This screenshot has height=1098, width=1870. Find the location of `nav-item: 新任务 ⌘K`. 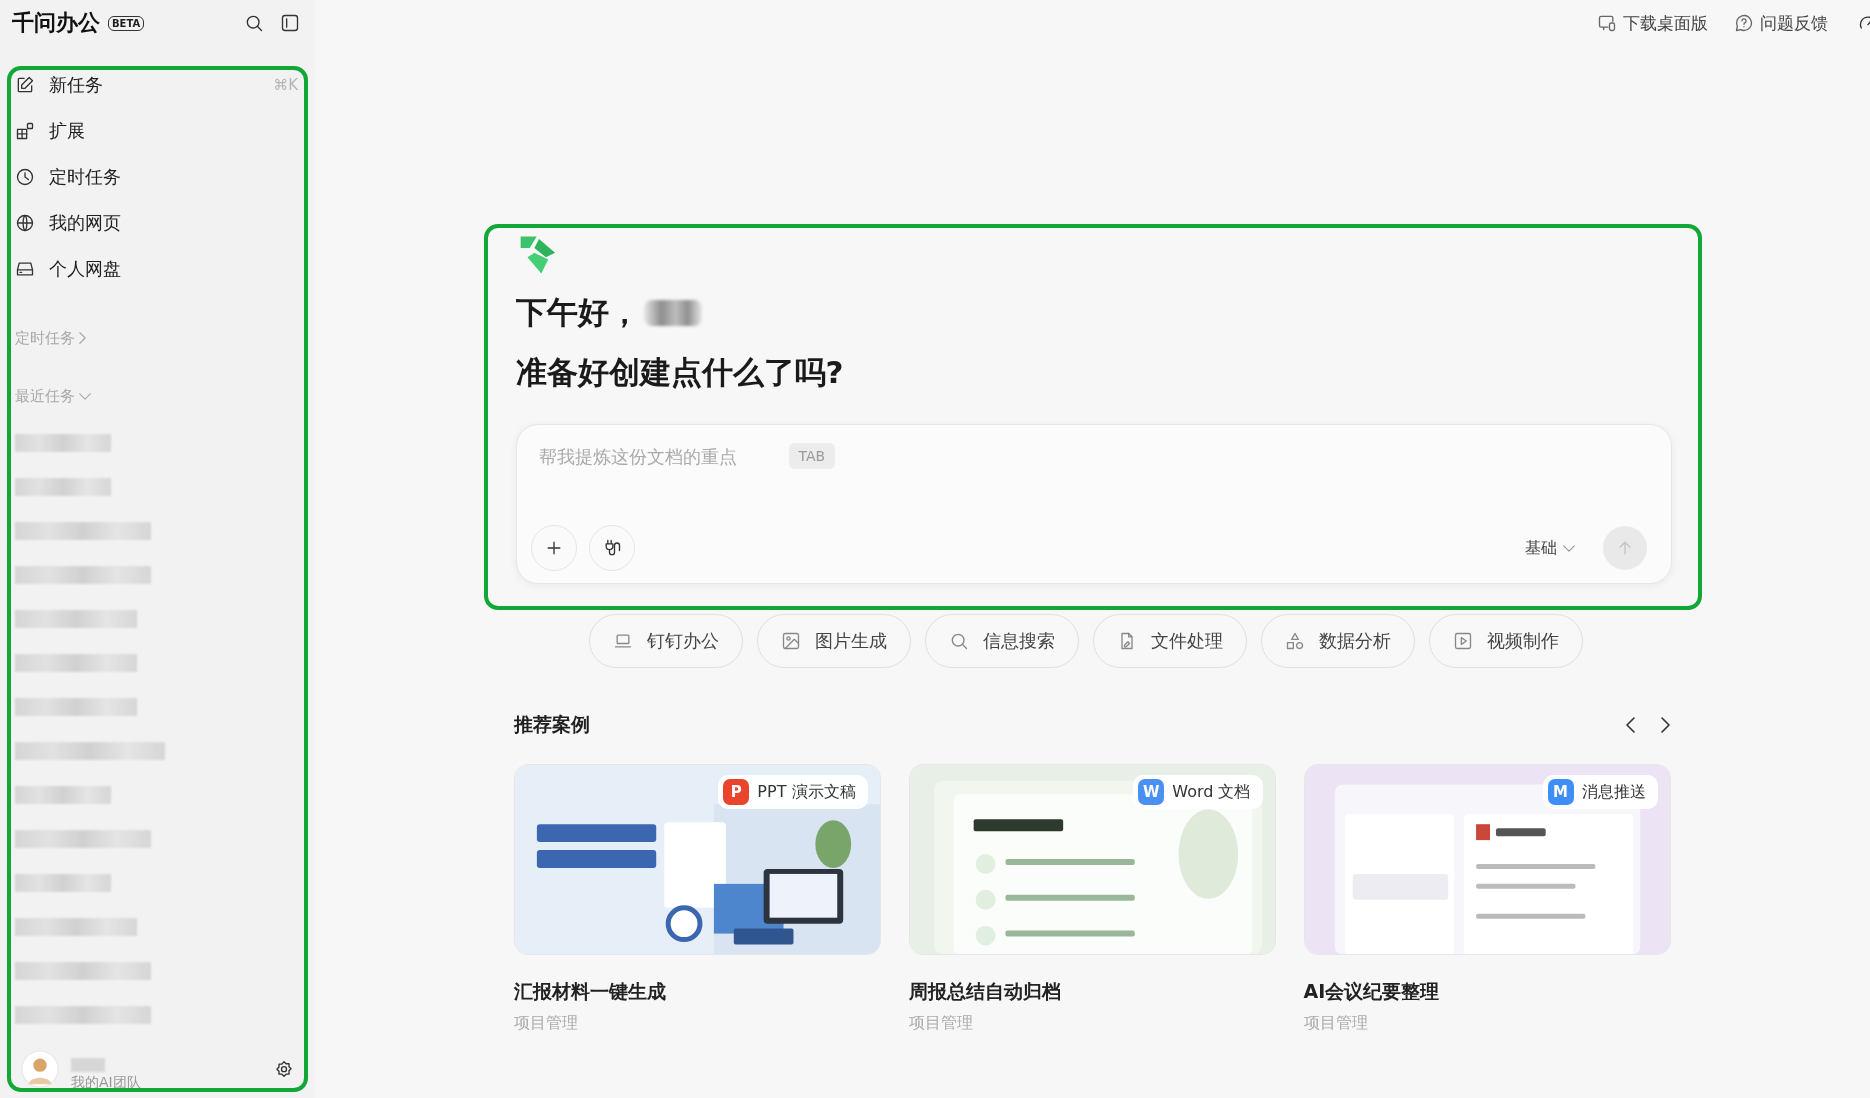

nav-item: 新任务 ⌘K is located at coordinates (156, 85).